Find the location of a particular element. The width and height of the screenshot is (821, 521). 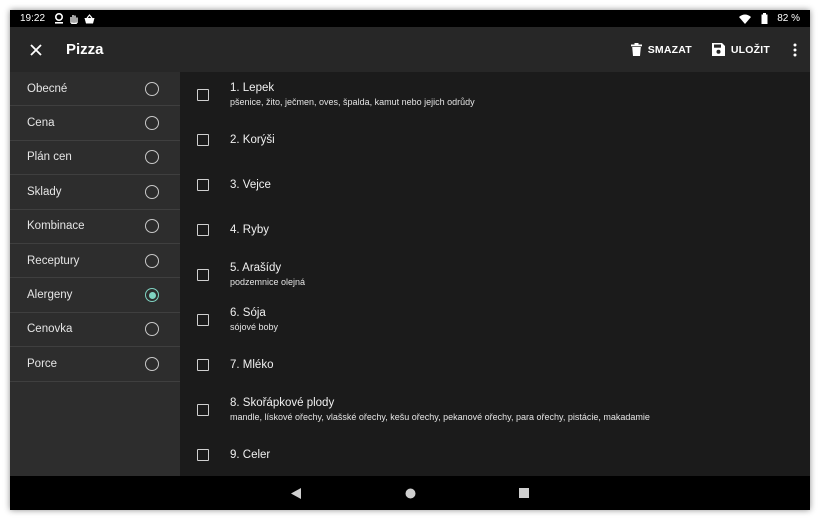

allergen-name: 7. Mléko is located at coordinates (252, 364).